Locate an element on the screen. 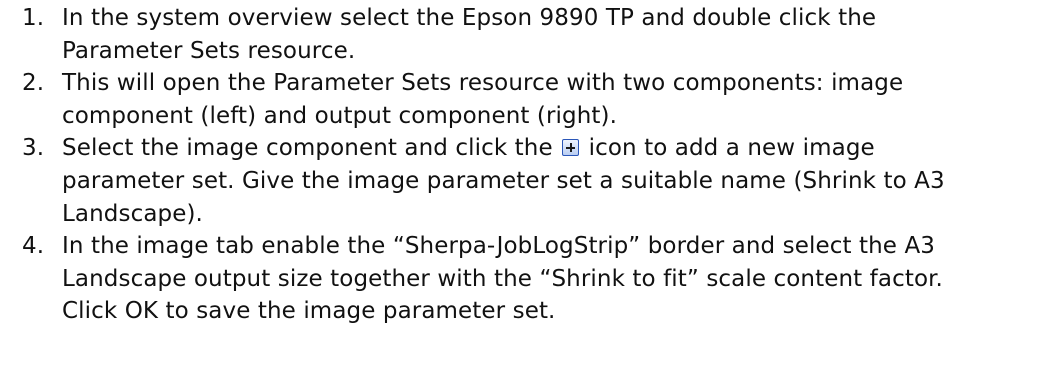  step-line: Landscape). is located at coordinates (132, 213).